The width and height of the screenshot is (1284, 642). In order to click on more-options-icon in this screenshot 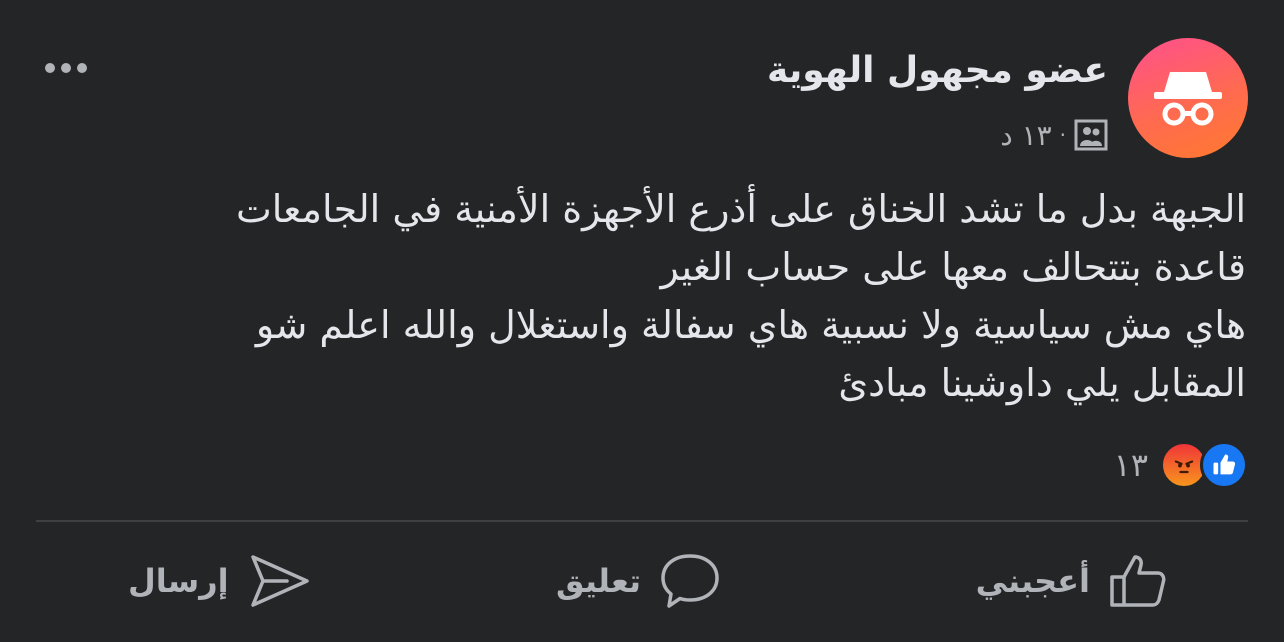, I will do `click(50, 68)`.